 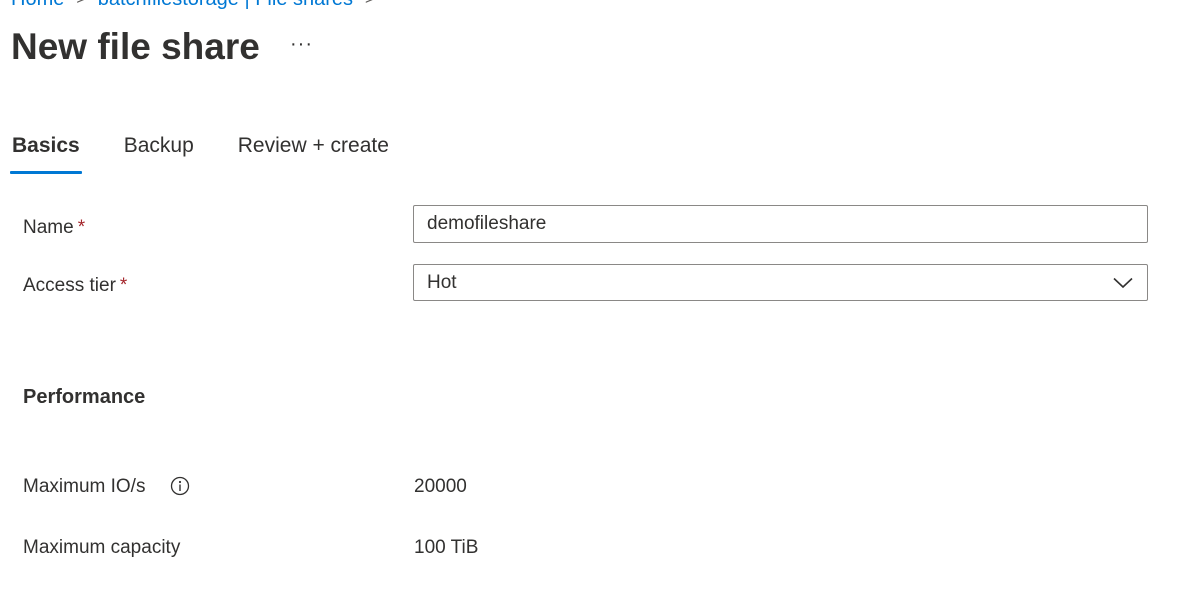 I want to click on tab-backup: Backup, so click(x=159, y=150).